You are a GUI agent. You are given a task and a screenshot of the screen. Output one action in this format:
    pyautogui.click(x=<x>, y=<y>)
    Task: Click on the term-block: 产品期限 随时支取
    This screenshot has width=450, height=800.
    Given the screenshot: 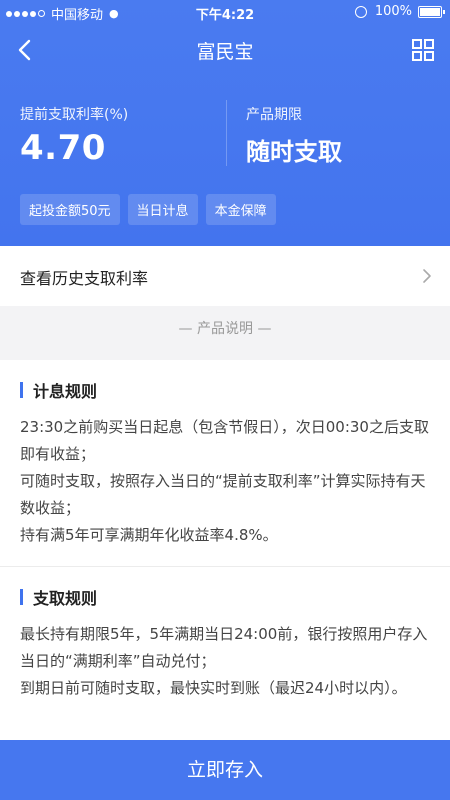 What is the action you would take?
    pyautogui.click(x=294, y=135)
    